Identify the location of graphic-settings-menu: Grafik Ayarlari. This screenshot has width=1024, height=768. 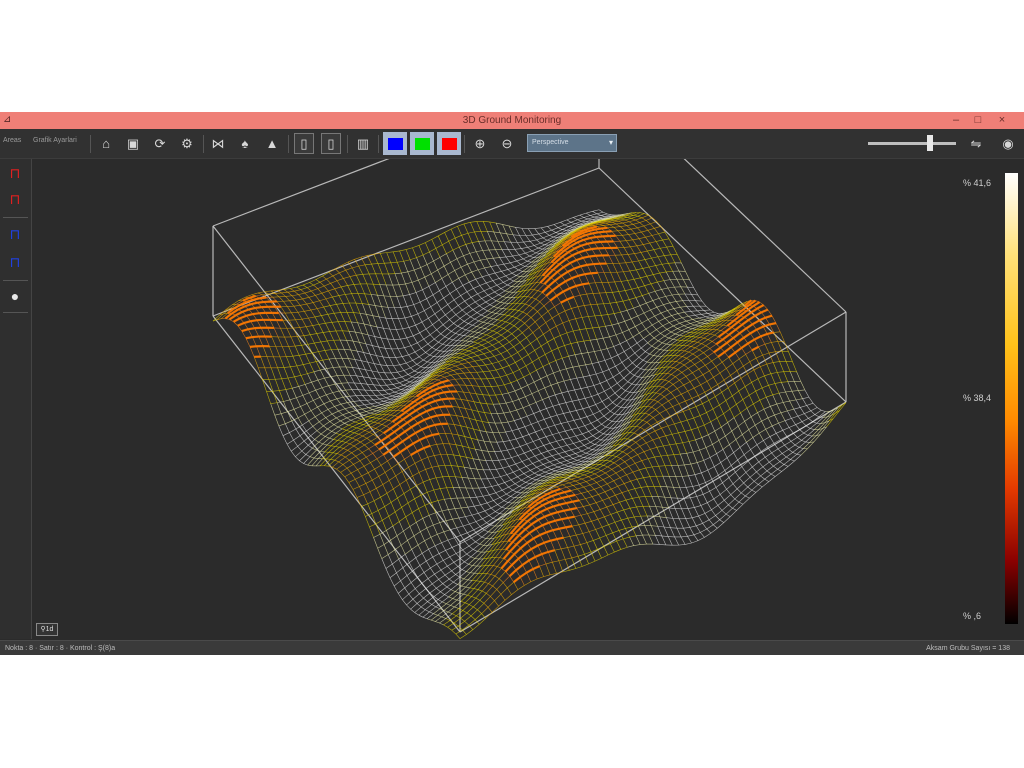
(55, 140).